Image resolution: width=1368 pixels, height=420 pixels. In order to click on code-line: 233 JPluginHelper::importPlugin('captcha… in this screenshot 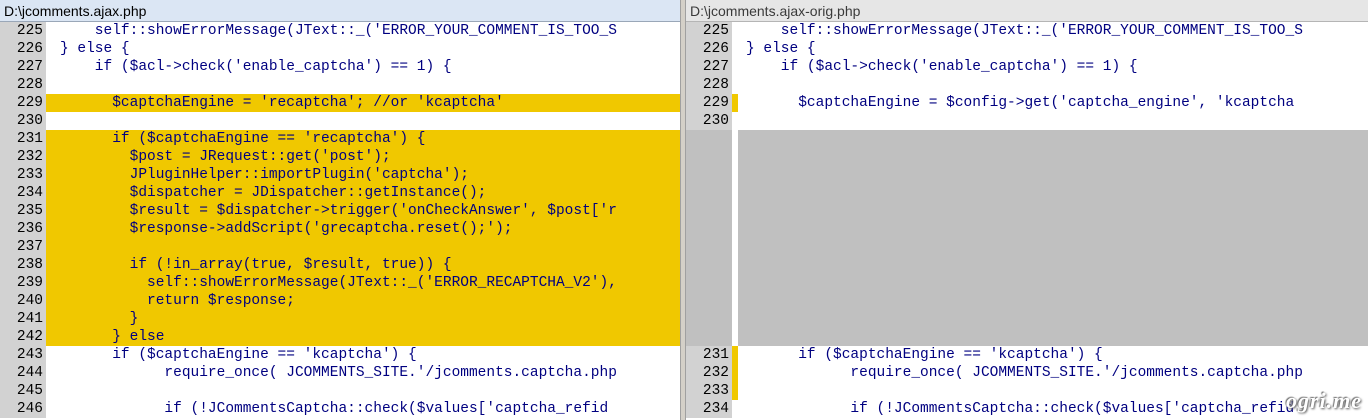, I will do `click(340, 175)`.